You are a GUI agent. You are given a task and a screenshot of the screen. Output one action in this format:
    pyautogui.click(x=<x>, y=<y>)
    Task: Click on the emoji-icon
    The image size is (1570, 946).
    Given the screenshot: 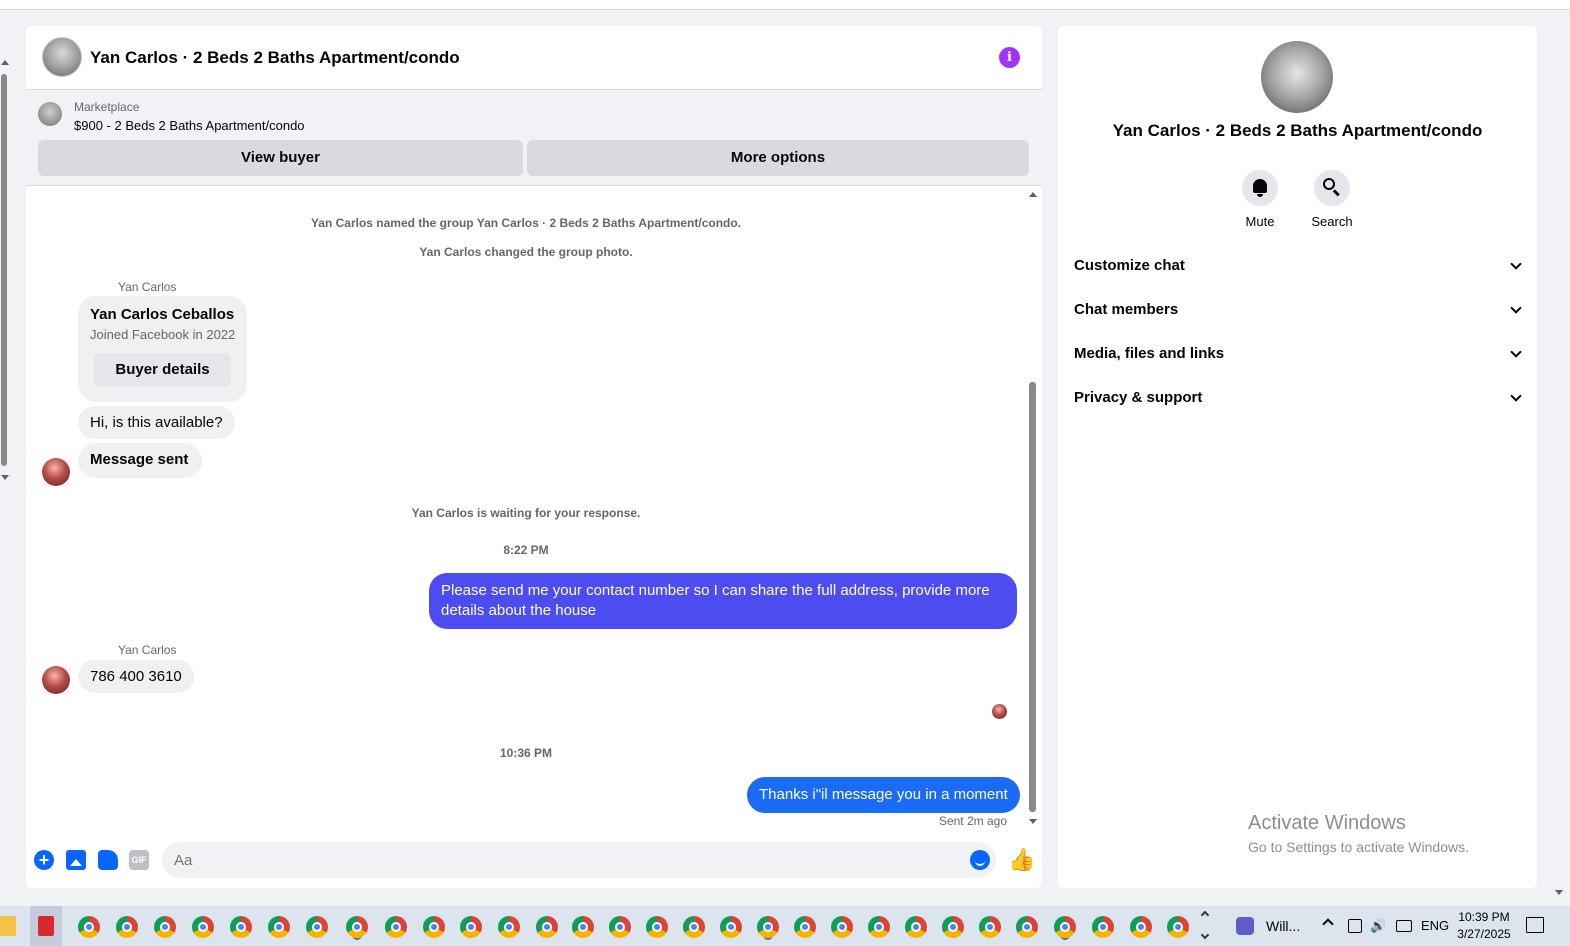 What is the action you would take?
    pyautogui.click(x=980, y=860)
    